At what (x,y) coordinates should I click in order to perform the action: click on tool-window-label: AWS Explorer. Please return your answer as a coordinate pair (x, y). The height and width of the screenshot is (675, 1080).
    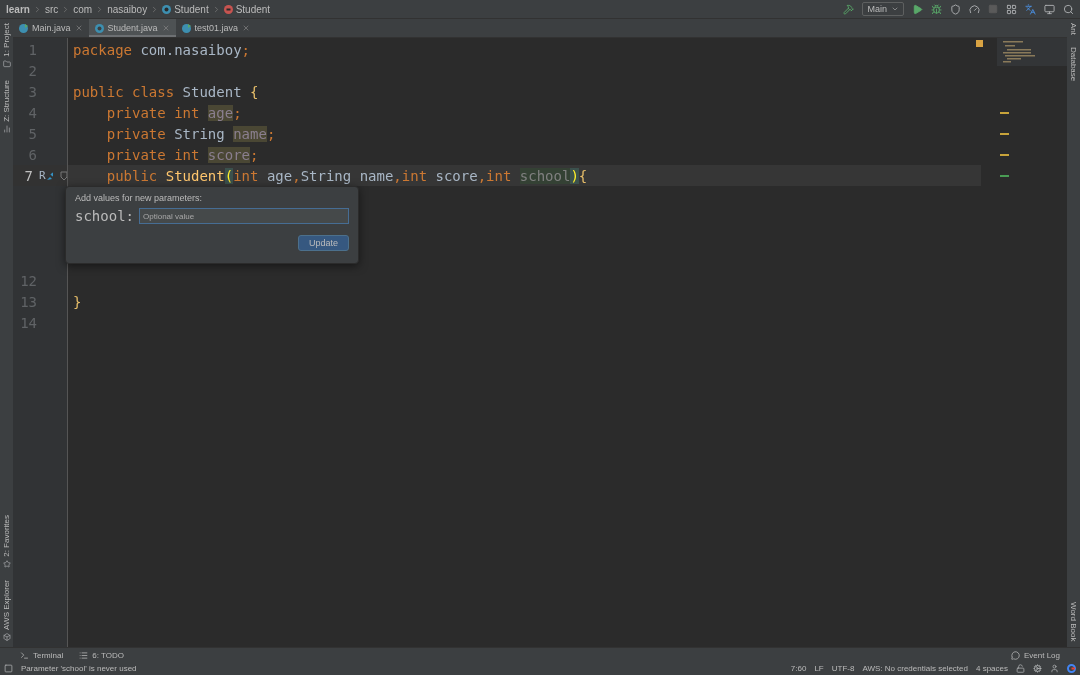
    Looking at the image, I should click on (6, 605).